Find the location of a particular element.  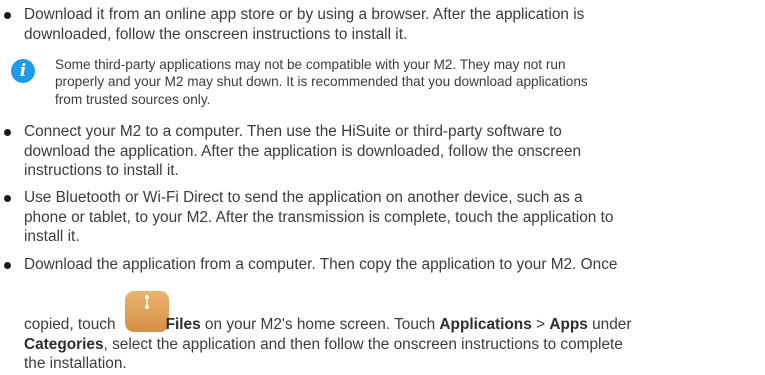

files-label: Files is located at coordinates (183, 324).